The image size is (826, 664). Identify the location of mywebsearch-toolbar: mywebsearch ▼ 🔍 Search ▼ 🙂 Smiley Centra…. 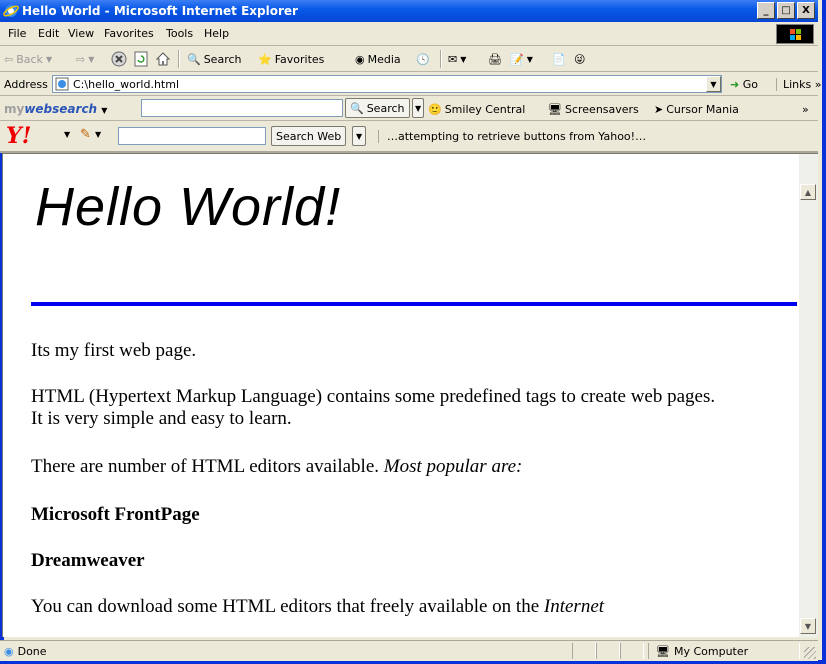
(409, 109).